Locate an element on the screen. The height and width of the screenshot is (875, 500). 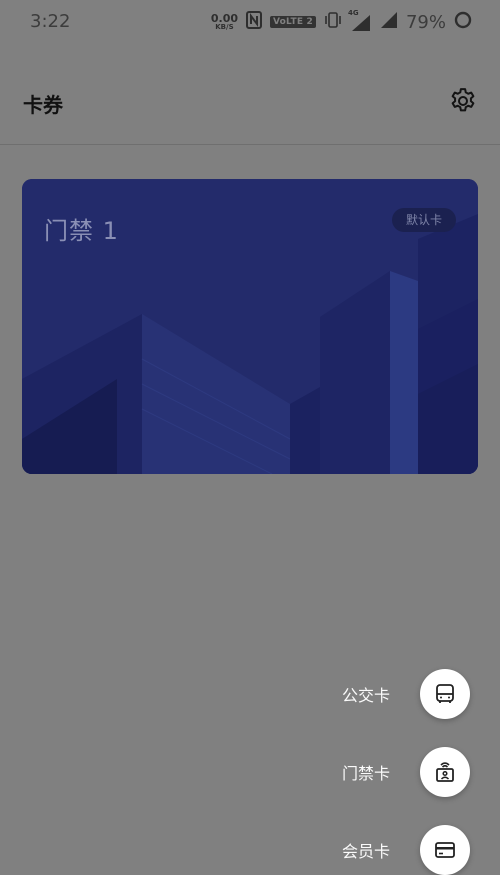
nfc-icon is located at coordinates (254, 22).